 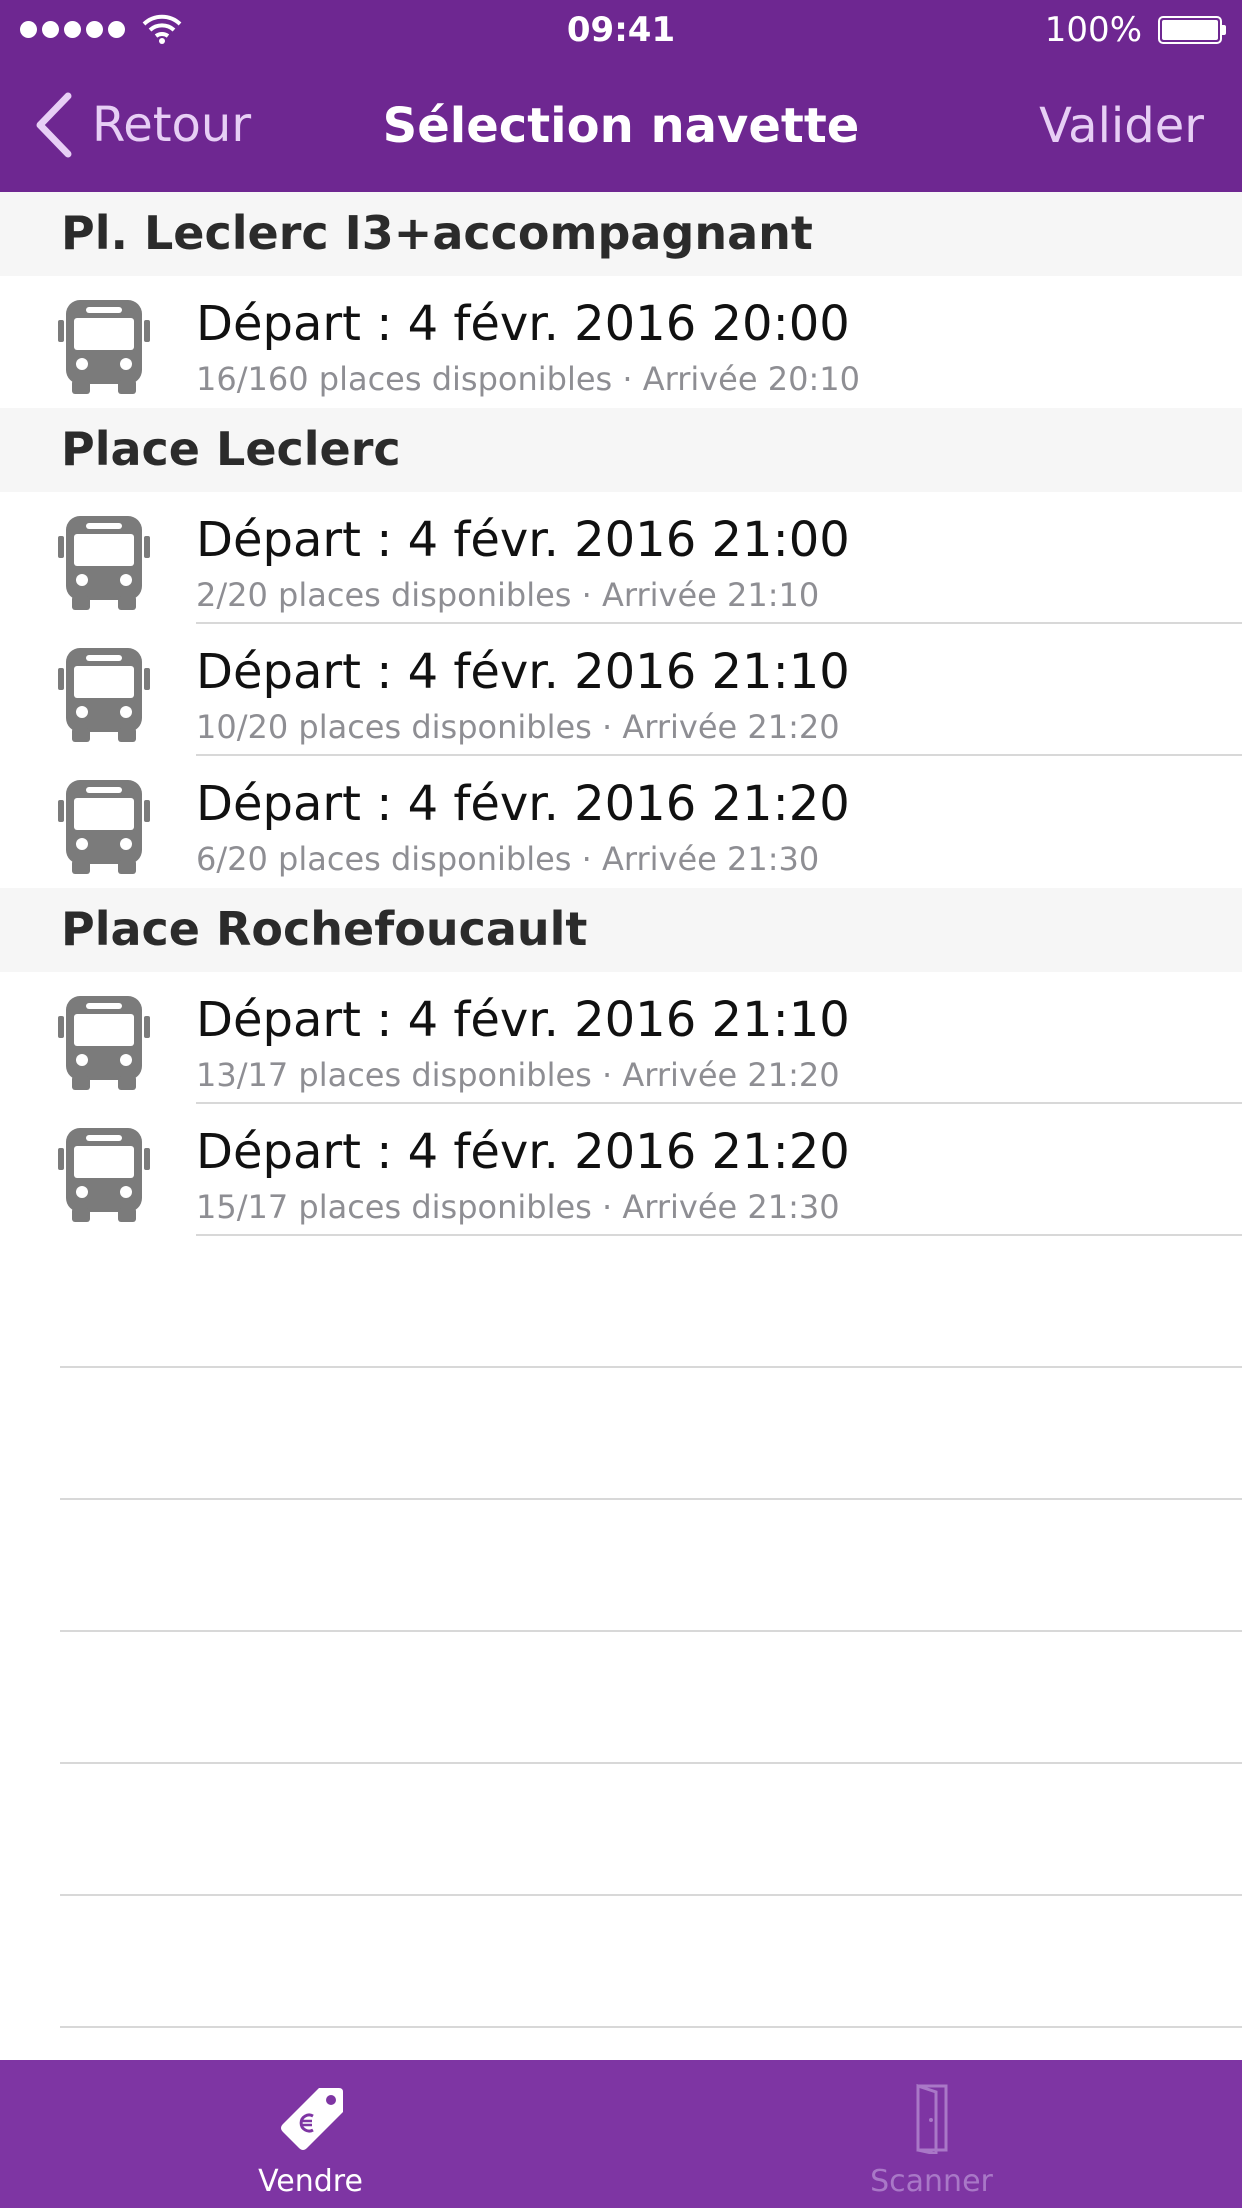 What do you see at coordinates (518, 727) in the screenshot?
I see `availability-text: 10/20 places disponibles · Arrivée 21:20` at bounding box center [518, 727].